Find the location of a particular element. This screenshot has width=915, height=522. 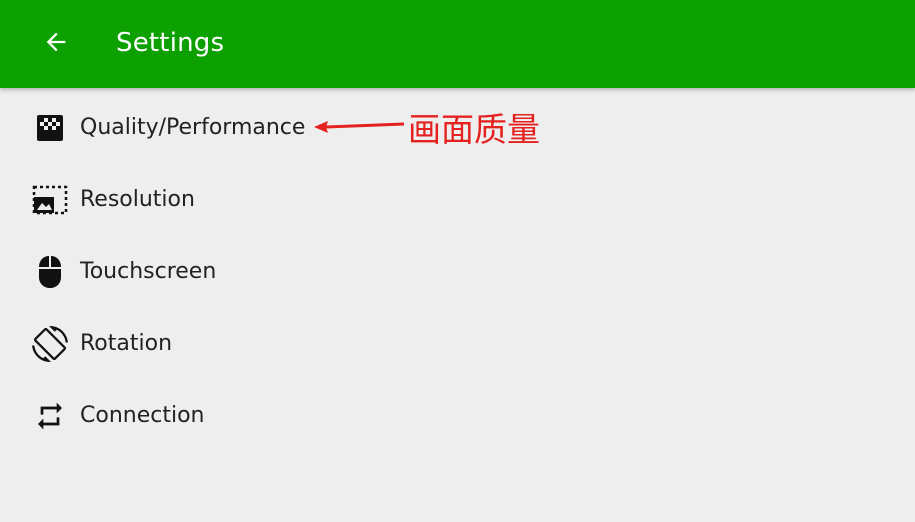

sync-icon is located at coordinates (50, 416).